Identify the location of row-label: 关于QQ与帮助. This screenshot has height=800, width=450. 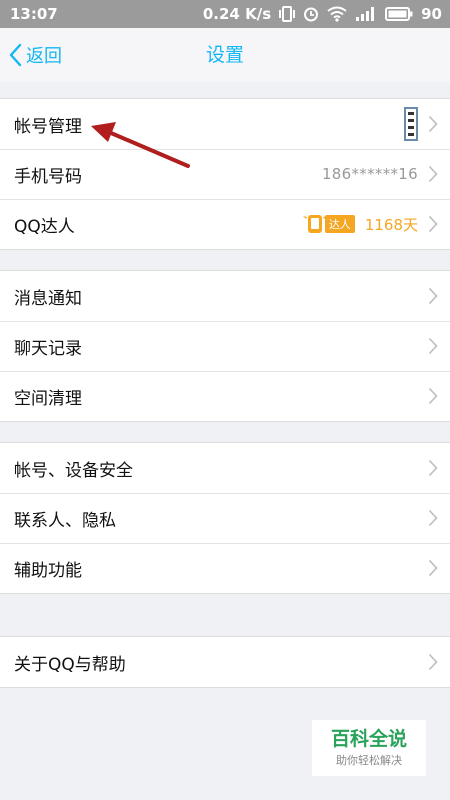
(70, 664).